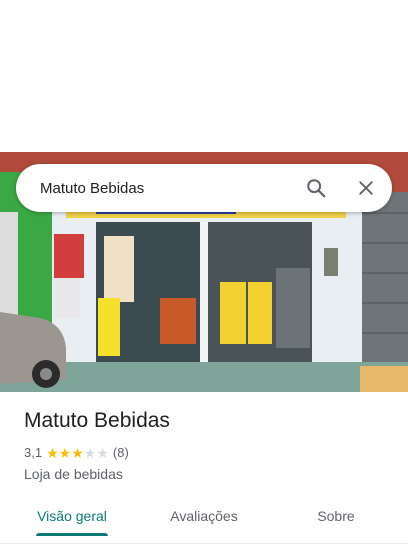 This screenshot has width=408, height=544. Describe the element at coordinates (336, 516) in the screenshot. I see `tab-about: Sobre` at that location.